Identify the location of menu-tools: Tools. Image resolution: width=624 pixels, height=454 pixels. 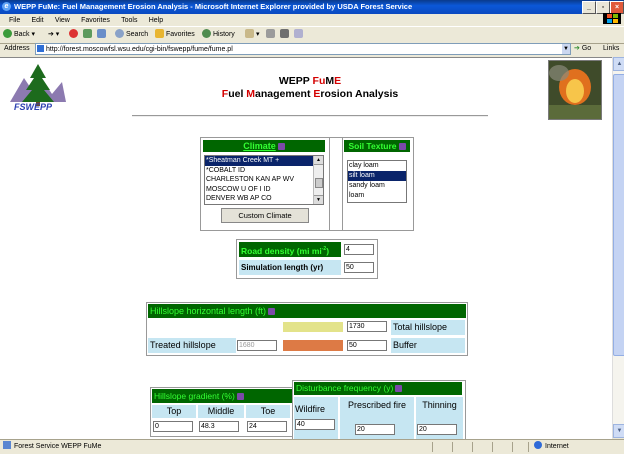
(129, 20).